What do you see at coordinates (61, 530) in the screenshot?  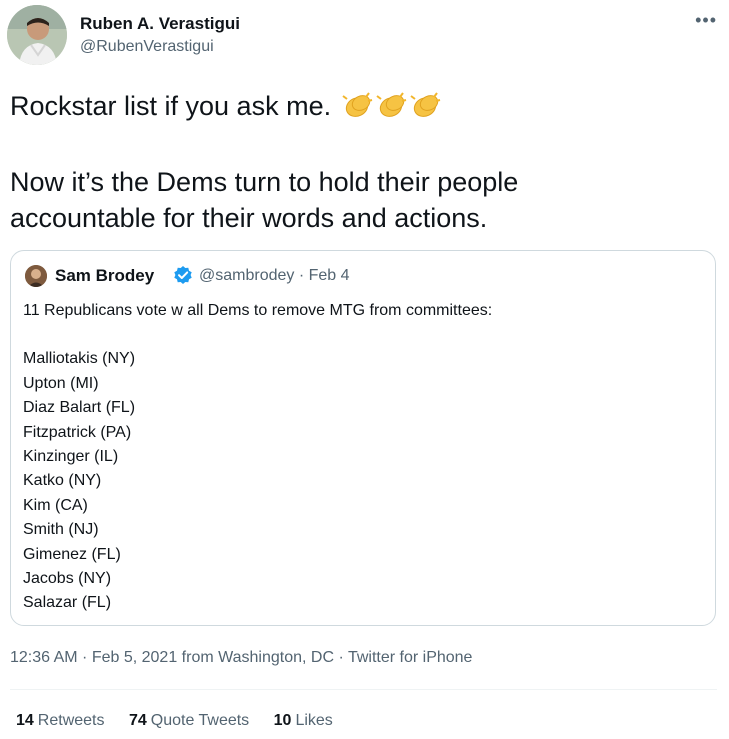 I see `list-item: Smith (NJ)` at bounding box center [61, 530].